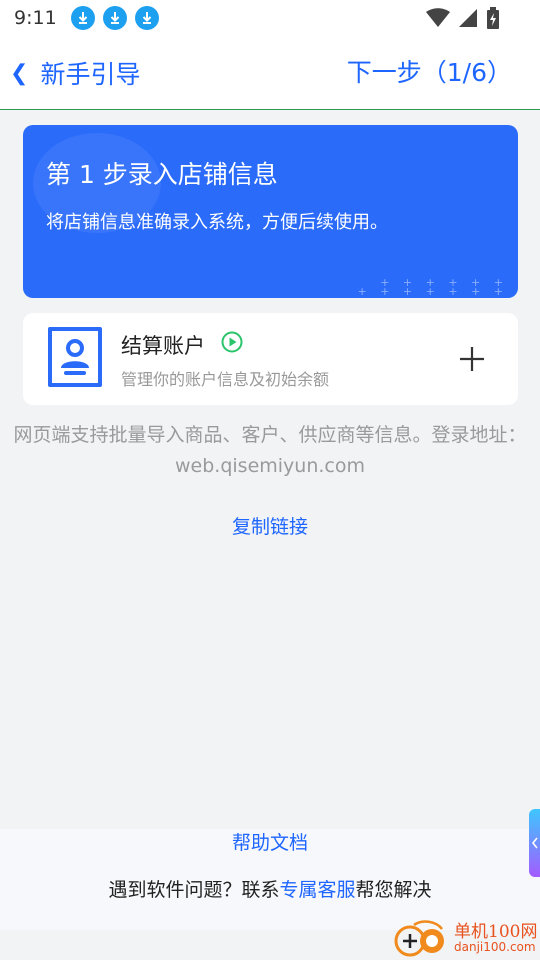 This screenshot has height=960, width=540. What do you see at coordinates (225, 379) in the screenshot?
I see `account-description: 管理你的账户信息及初始余额` at bounding box center [225, 379].